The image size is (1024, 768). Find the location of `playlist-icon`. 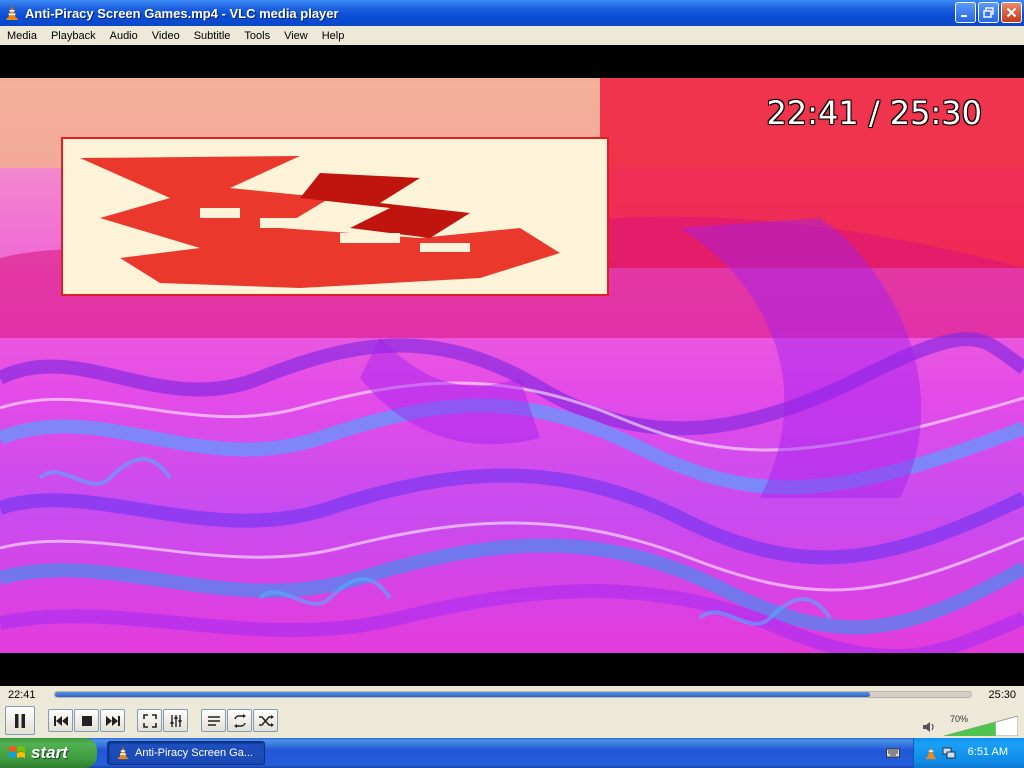

playlist-icon is located at coordinates (213, 720).